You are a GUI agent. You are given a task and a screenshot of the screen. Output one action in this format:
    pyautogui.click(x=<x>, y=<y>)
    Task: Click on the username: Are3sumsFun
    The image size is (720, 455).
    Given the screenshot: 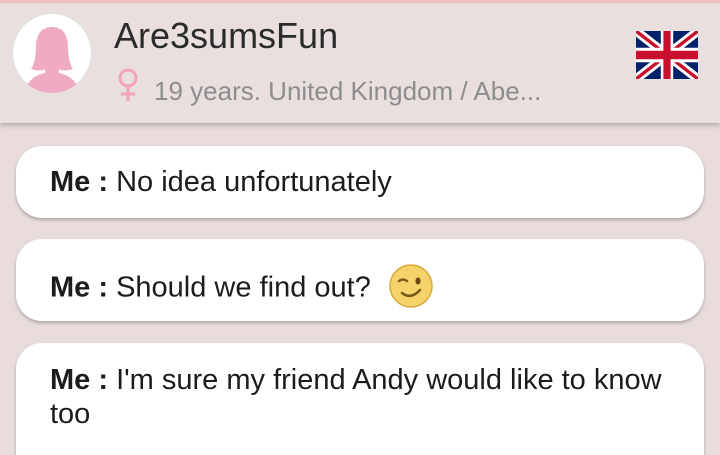 What is the action you would take?
    pyautogui.click(x=226, y=35)
    